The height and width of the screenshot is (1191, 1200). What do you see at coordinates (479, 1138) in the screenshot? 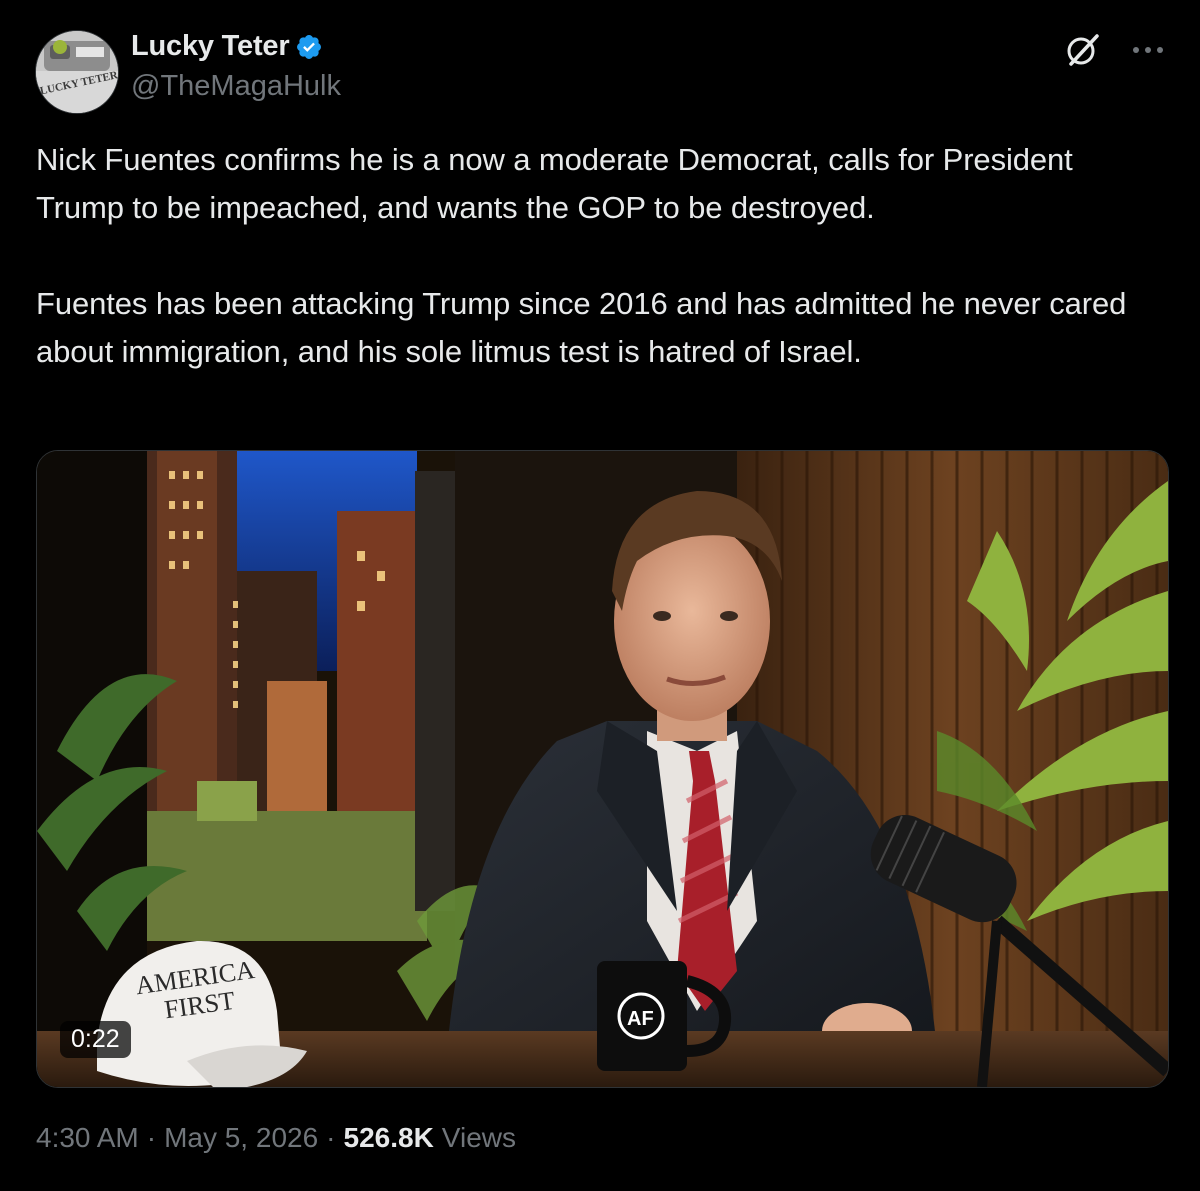
I see `views-label: Views` at bounding box center [479, 1138].